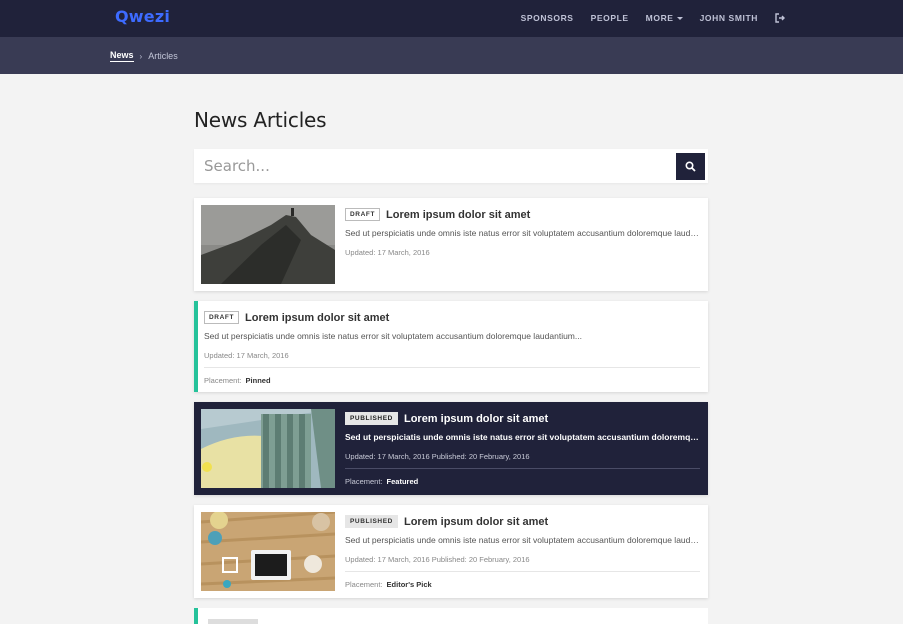 The width and height of the screenshot is (903, 624). I want to click on search-icon, so click(690, 166).